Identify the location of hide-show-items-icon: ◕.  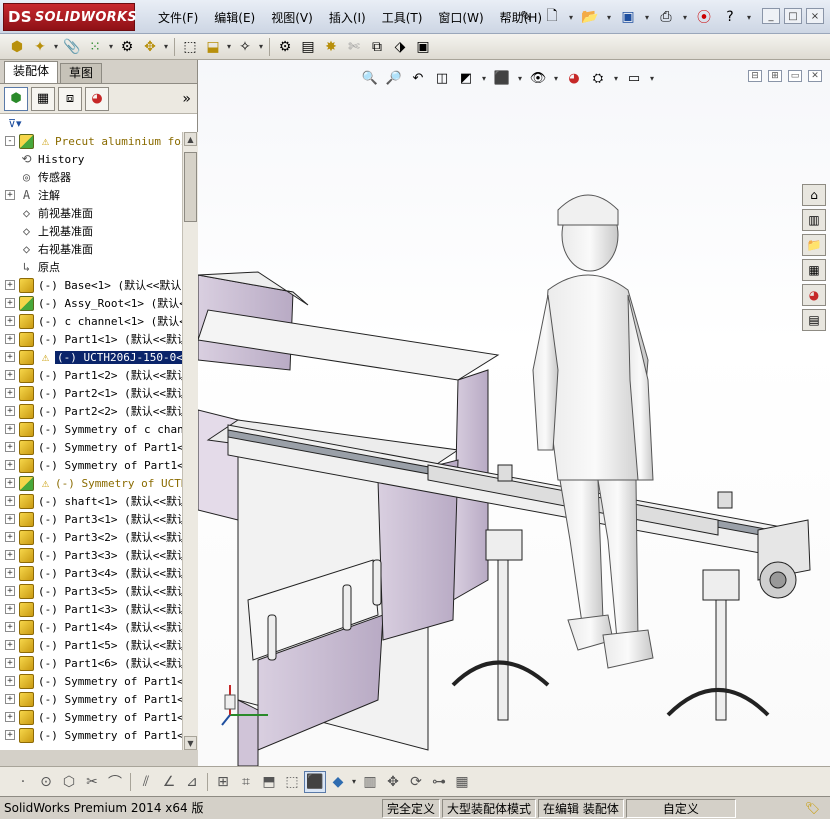
(574, 78).